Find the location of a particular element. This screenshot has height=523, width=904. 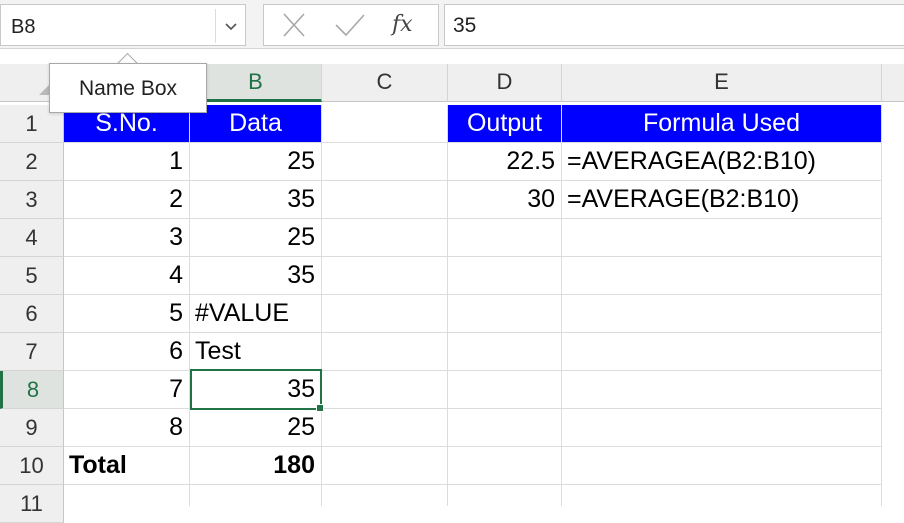

cell-d4 is located at coordinates (505, 238).